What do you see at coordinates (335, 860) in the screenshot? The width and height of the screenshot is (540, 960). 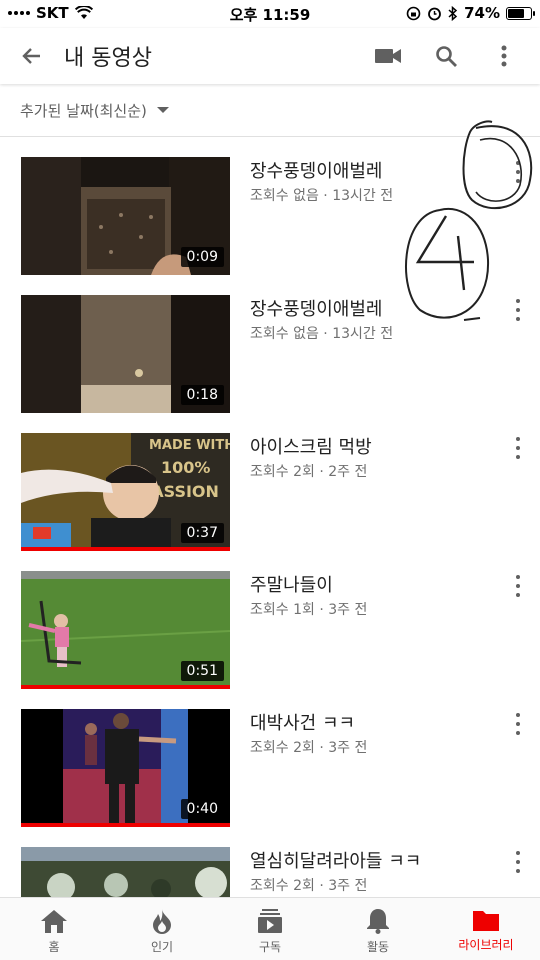 I see `video-title: 열심히달려라아들 ㅋㅋ` at bounding box center [335, 860].